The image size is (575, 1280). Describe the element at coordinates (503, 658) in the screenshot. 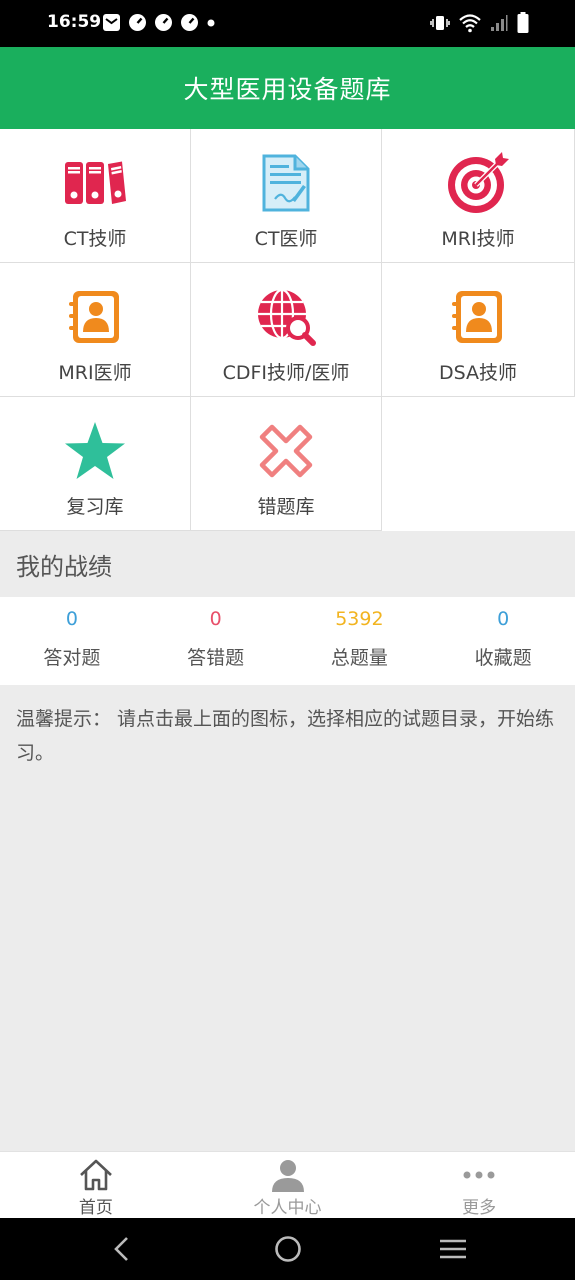

I see `stat-label: 收藏题` at that location.